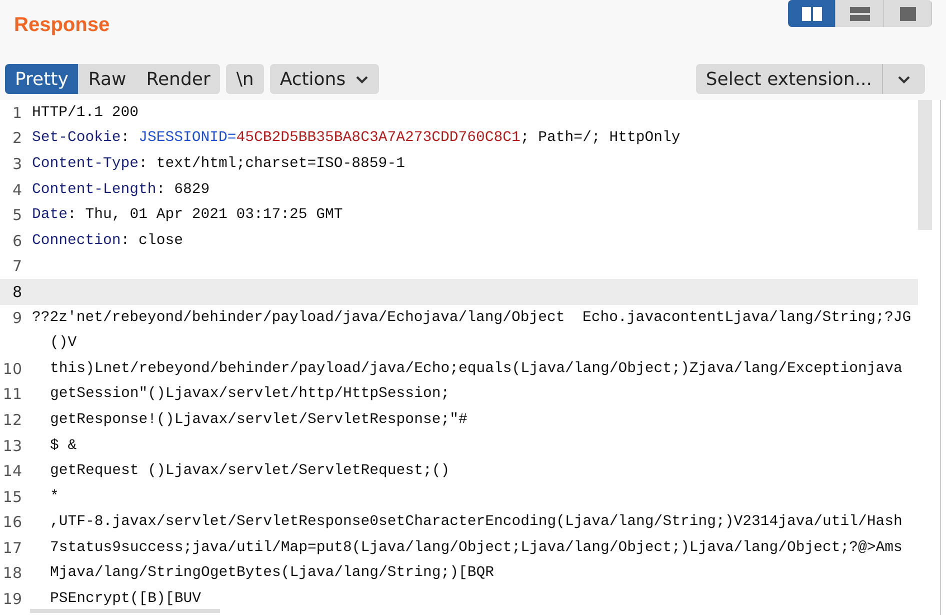 This screenshot has height=615, width=946. What do you see at coordinates (85, 112) in the screenshot?
I see `code-line: HTTP/1.1 200` at bounding box center [85, 112].